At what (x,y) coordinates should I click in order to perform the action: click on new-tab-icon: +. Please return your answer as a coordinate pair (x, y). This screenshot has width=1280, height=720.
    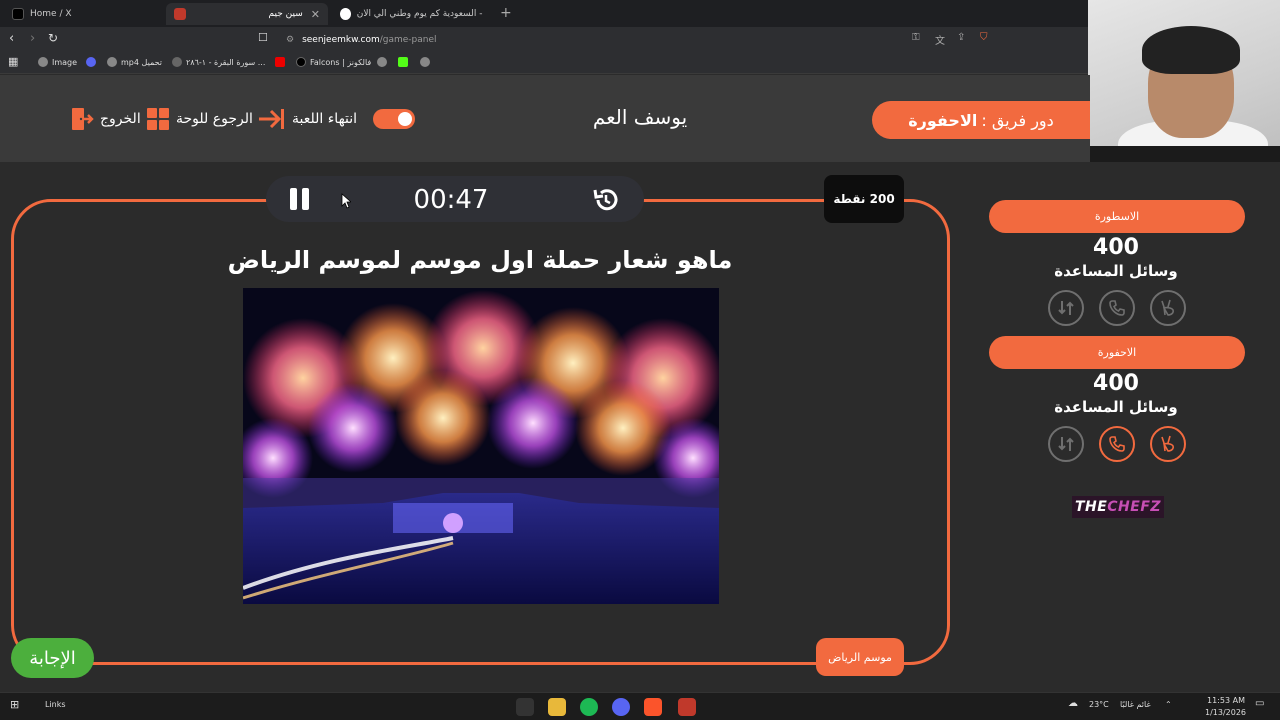
    Looking at the image, I should click on (506, 13).